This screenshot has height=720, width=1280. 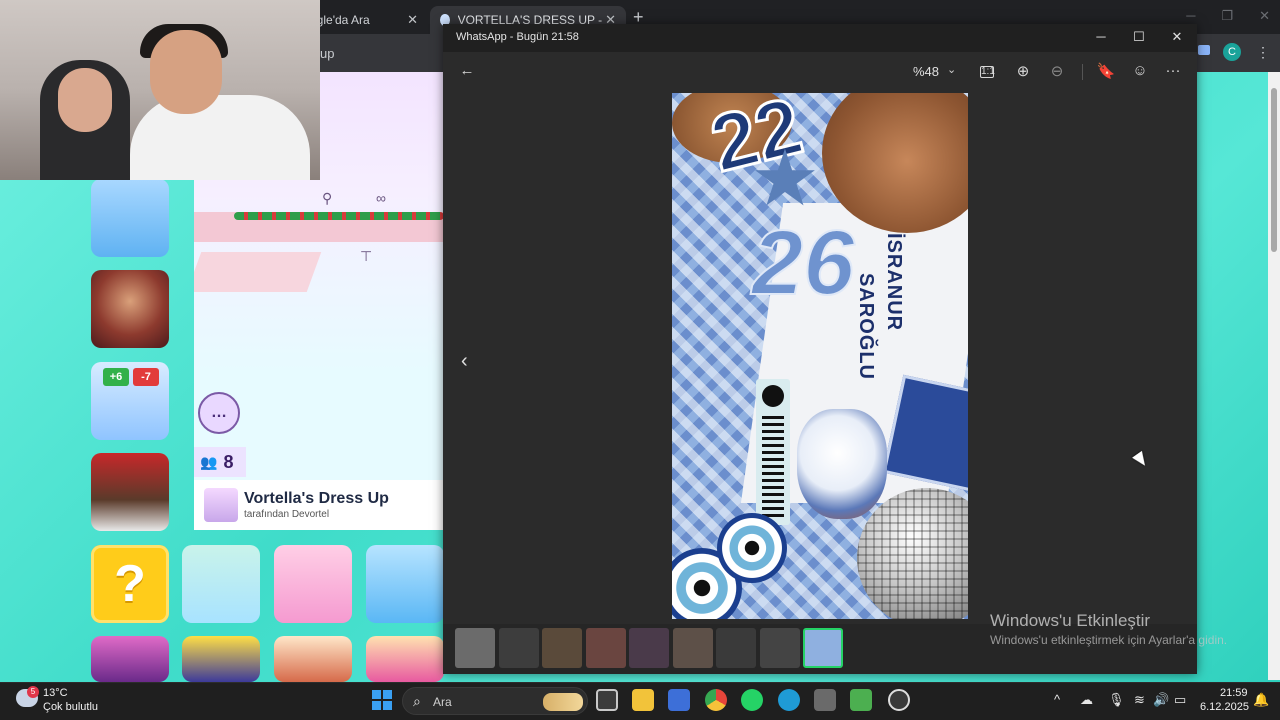 I want to click on glasses-icon: ∞, so click(x=381, y=198).